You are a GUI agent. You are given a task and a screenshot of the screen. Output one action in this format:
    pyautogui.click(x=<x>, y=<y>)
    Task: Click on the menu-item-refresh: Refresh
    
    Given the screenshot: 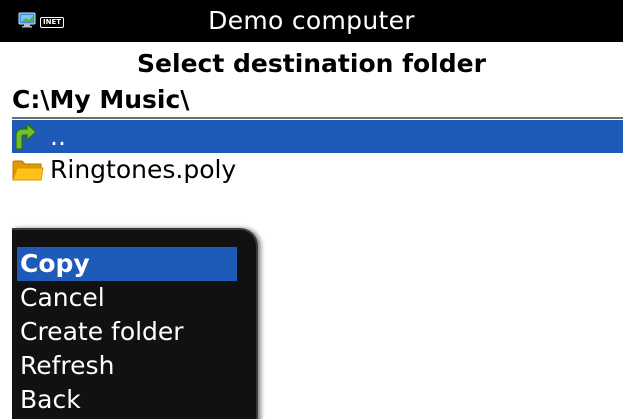 What is the action you would take?
    pyautogui.click(x=127, y=366)
    